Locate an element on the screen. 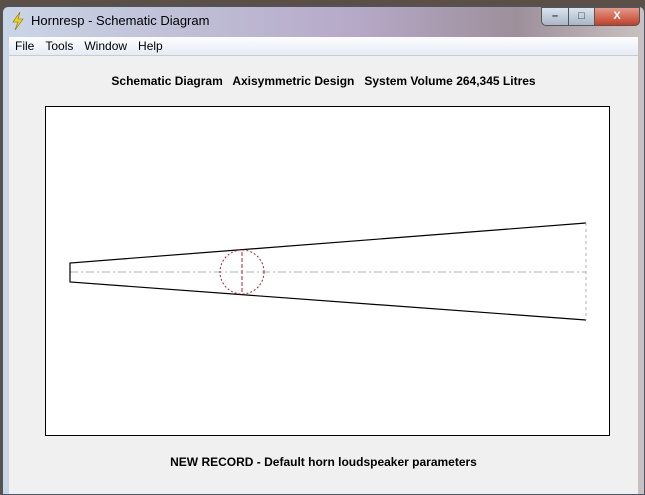  minimize-button: – is located at coordinates (555, 16).